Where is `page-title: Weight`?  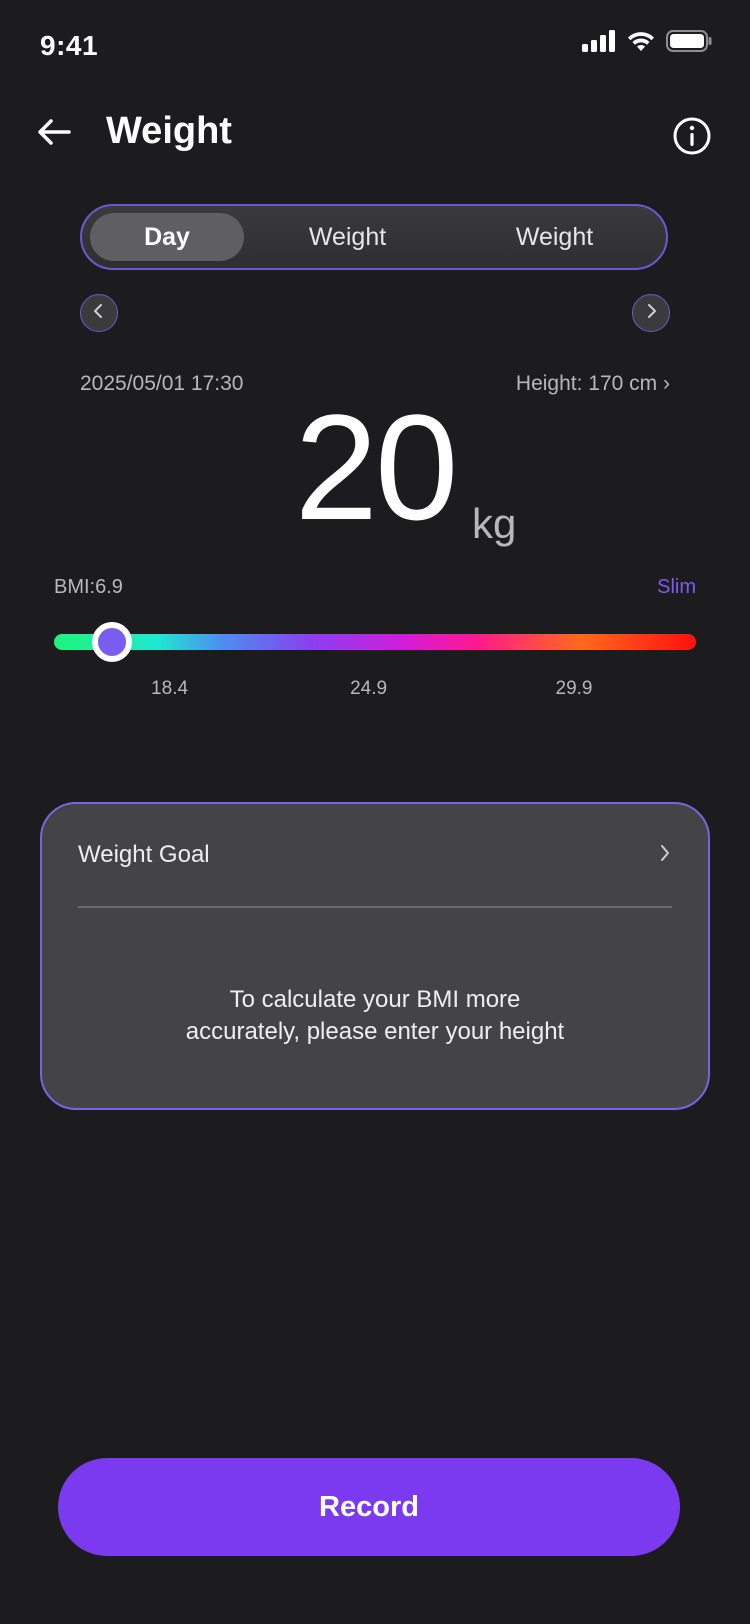
page-title: Weight is located at coordinates (169, 131).